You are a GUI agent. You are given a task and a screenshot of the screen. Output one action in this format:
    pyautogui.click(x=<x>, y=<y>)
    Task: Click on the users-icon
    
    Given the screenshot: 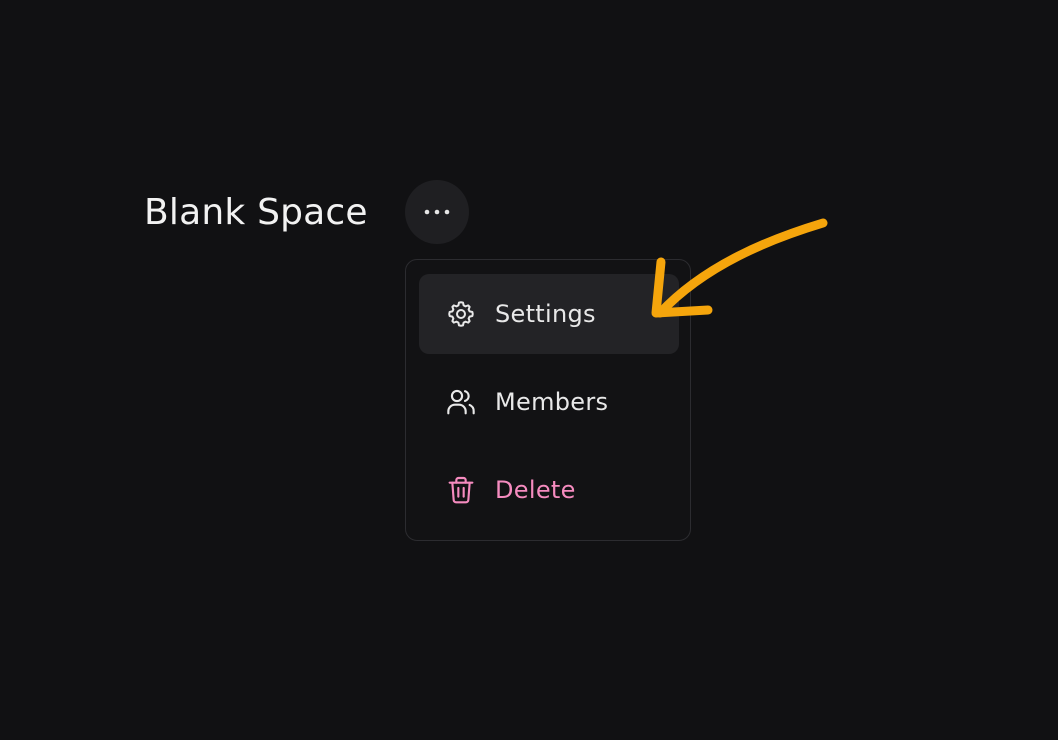 What is the action you would take?
    pyautogui.click(x=461, y=402)
    